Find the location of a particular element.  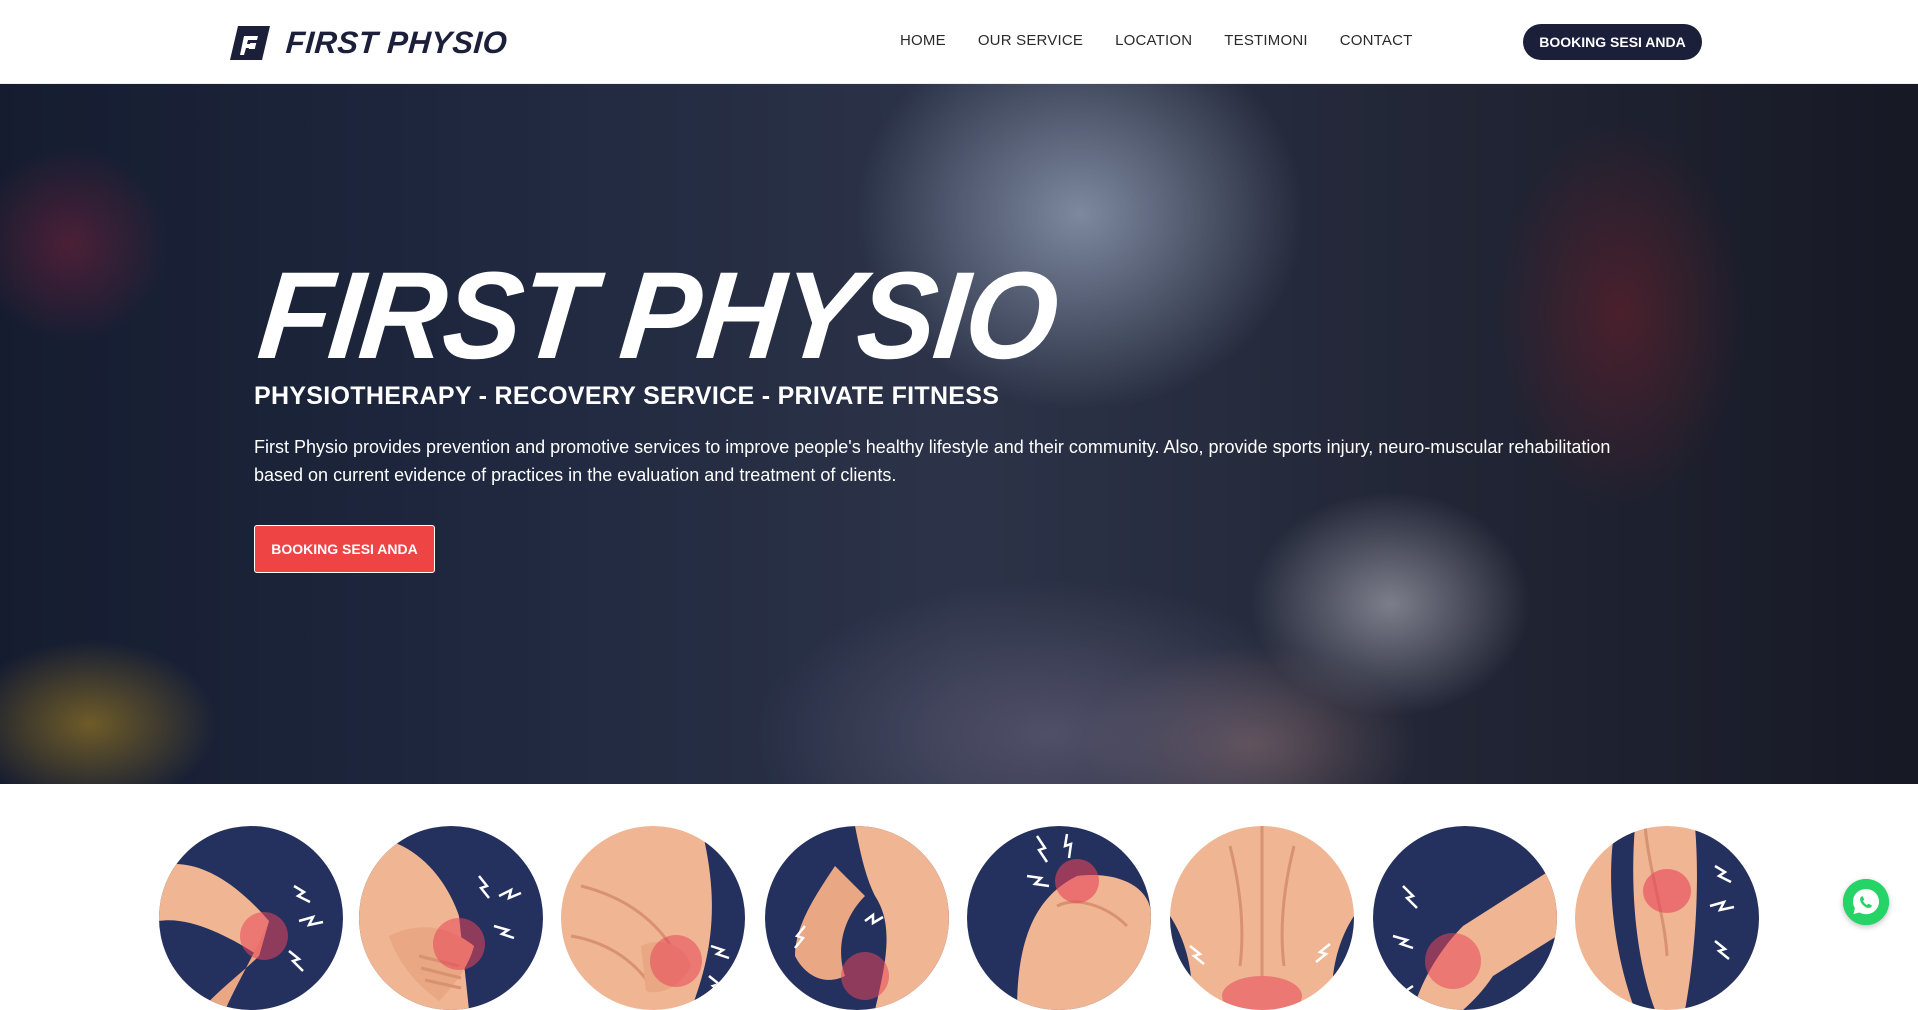

logo-mark-icon is located at coordinates (250, 43).